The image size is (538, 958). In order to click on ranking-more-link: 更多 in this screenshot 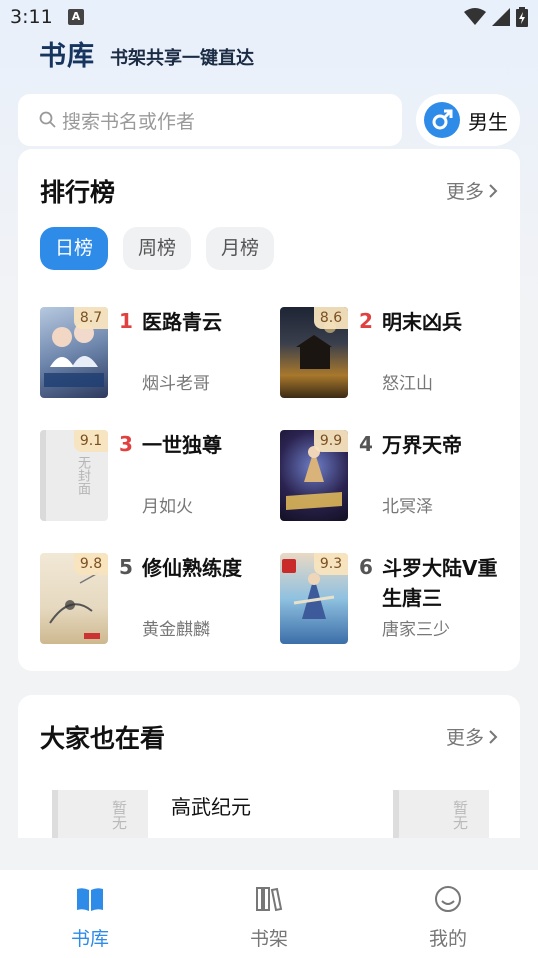, I will do `click(472, 190)`.